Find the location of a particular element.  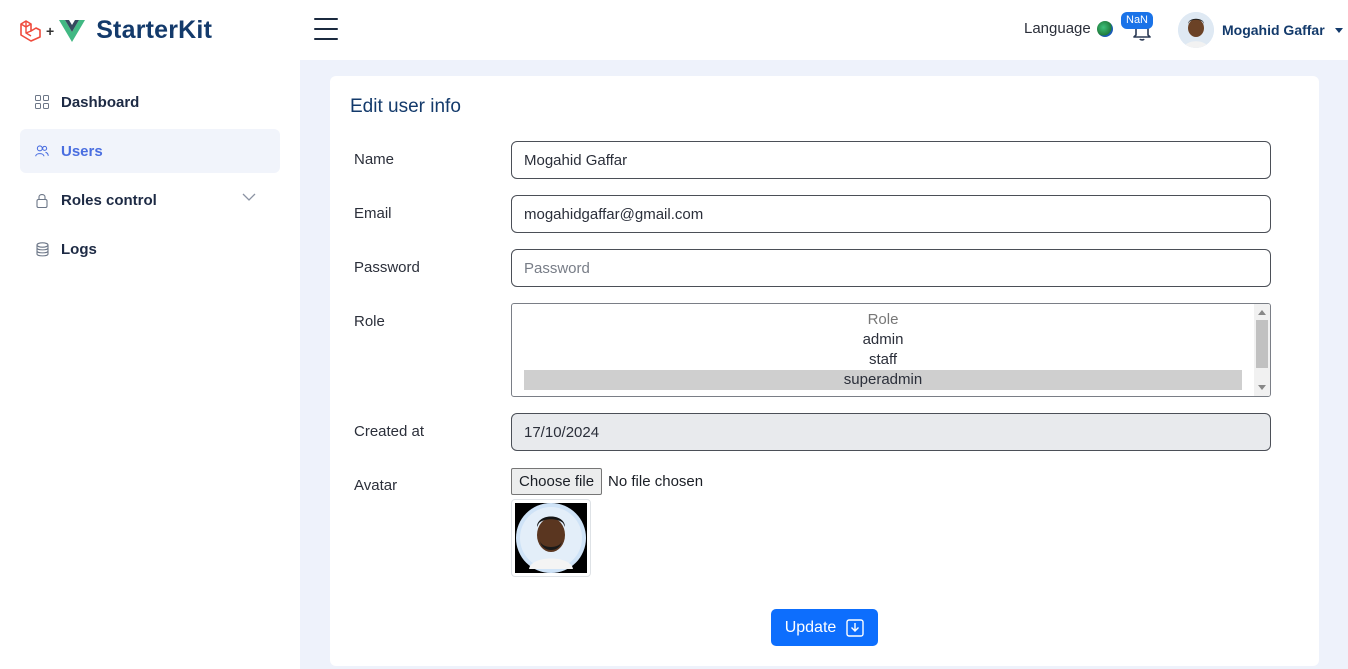

language-label: Language is located at coordinates (1057, 28).